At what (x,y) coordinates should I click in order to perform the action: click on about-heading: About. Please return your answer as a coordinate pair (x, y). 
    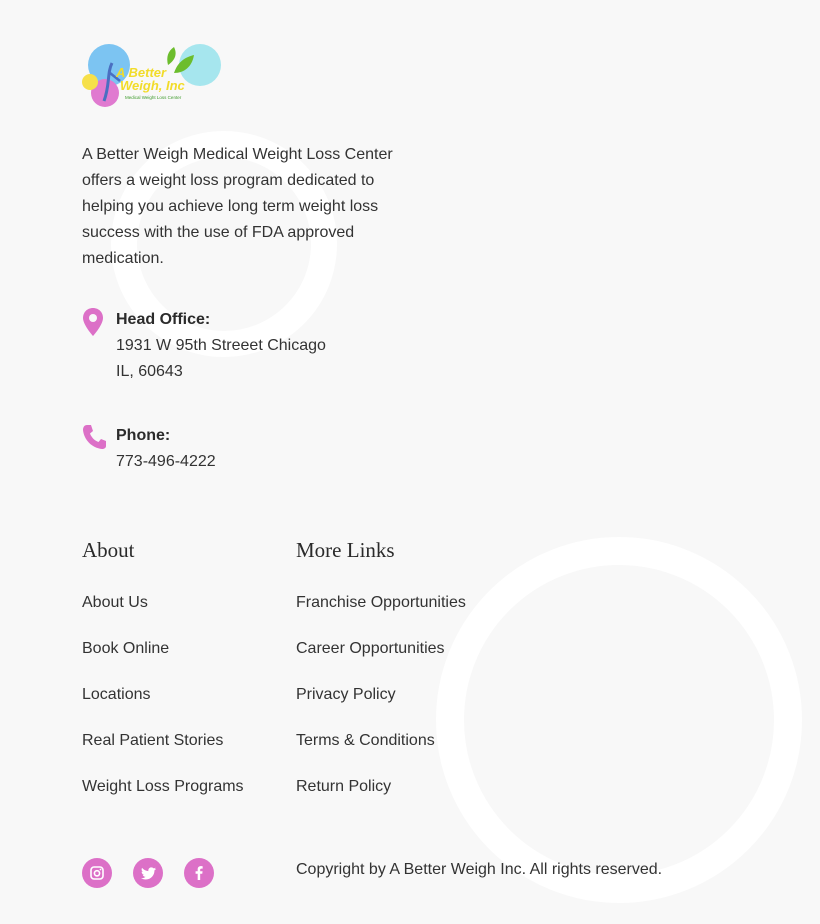
    Looking at the image, I should click on (108, 550).